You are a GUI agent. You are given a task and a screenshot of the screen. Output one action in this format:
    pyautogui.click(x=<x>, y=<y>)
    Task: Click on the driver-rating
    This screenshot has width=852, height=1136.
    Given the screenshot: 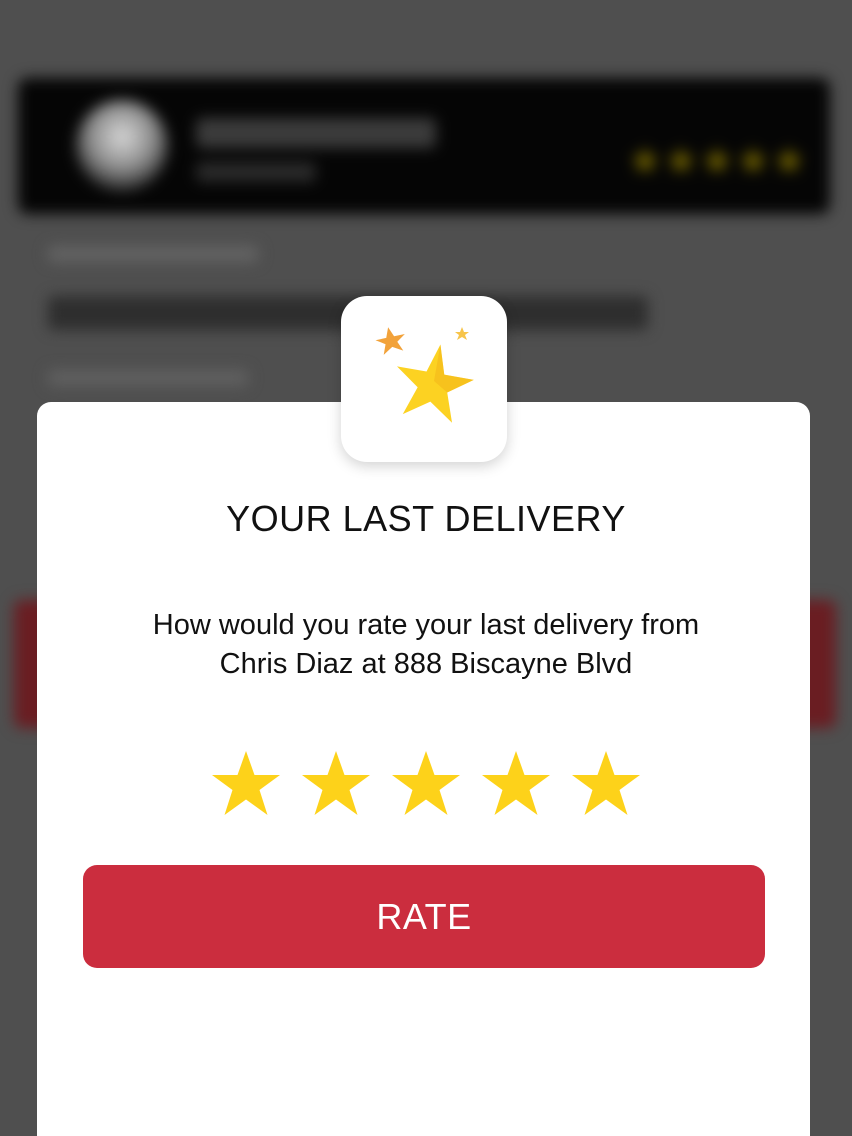 What is the action you would take?
    pyautogui.click(x=717, y=161)
    